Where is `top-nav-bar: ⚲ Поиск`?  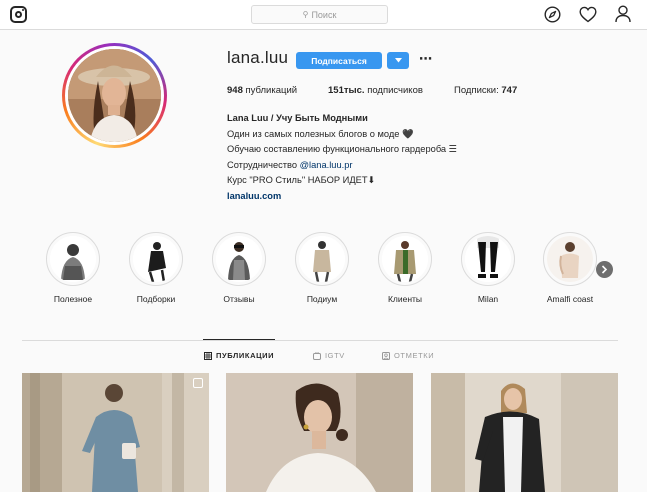 top-nav-bar: ⚲ Поиск is located at coordinates (323, 15).